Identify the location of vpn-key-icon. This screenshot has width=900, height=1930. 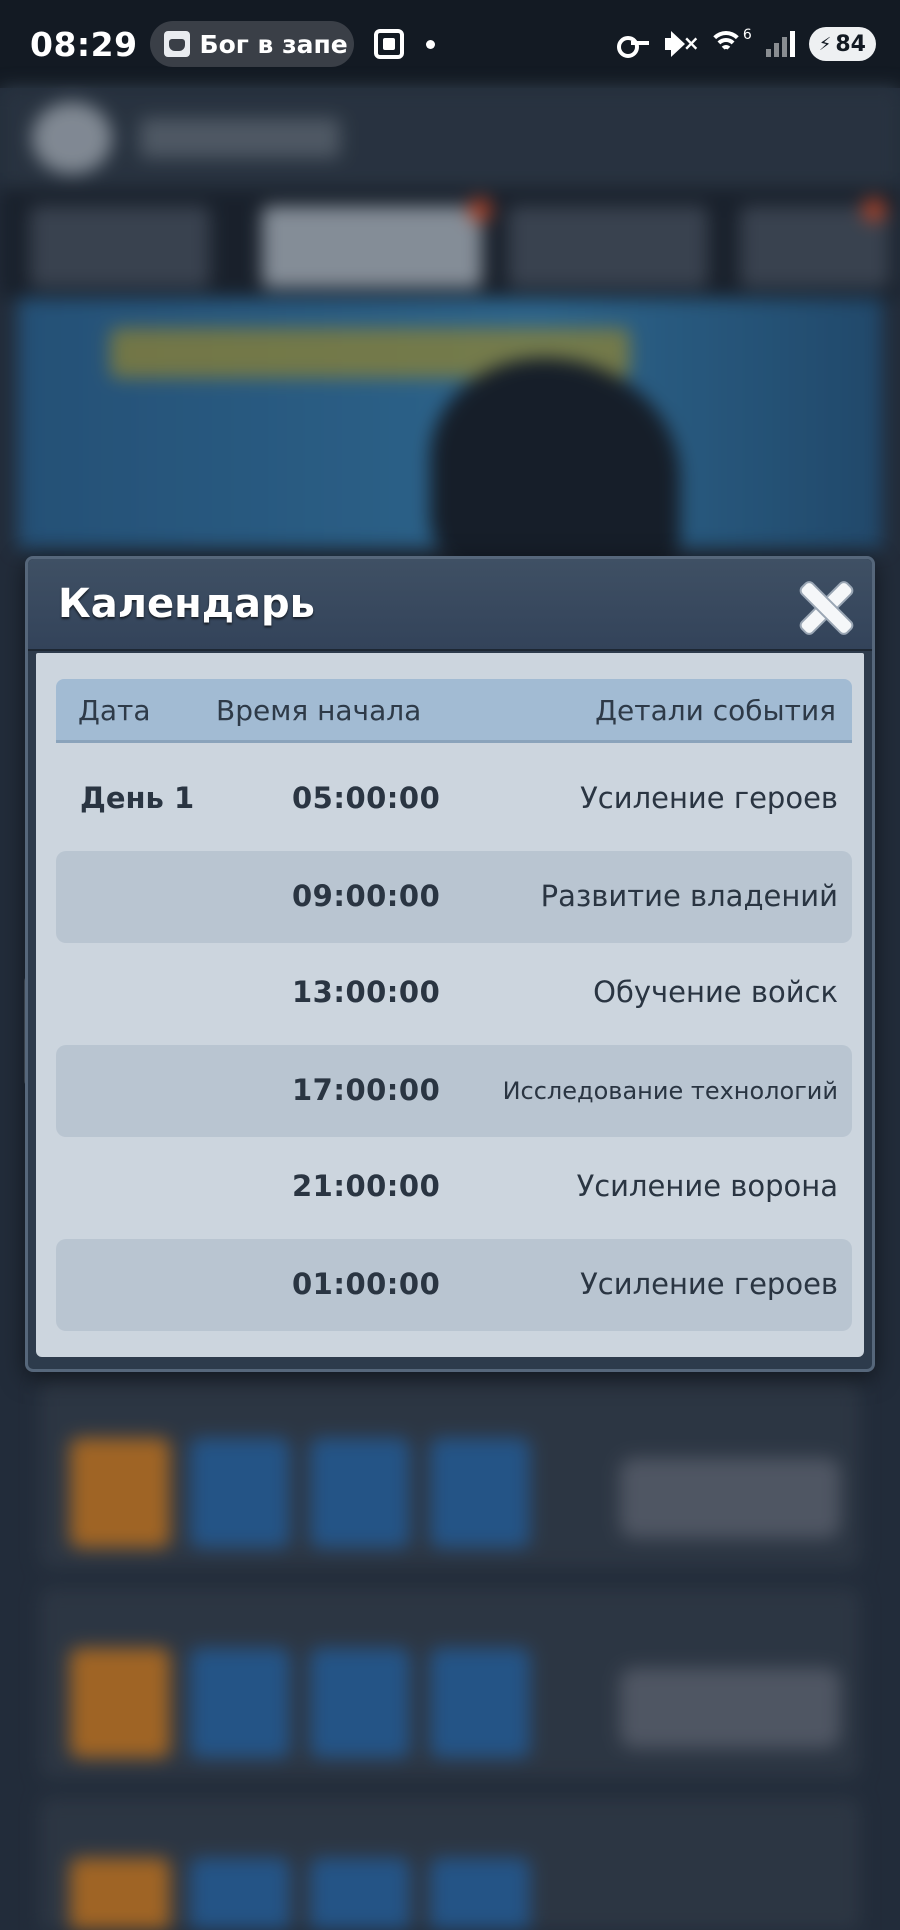
(632, 47).